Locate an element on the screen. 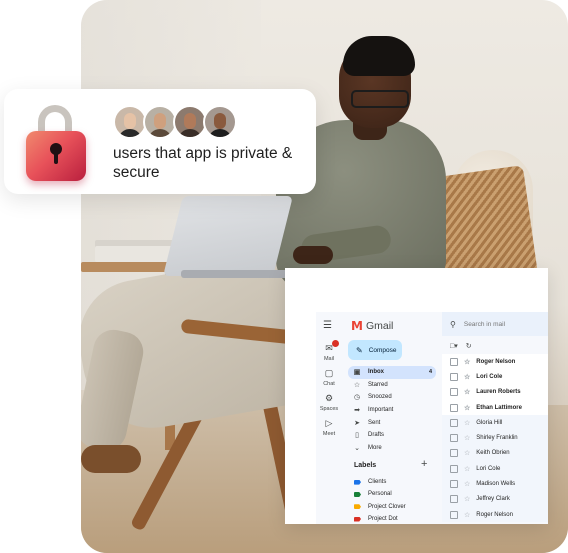  email-sender: Jeffrey Clark is located at coordinates (493, 499).